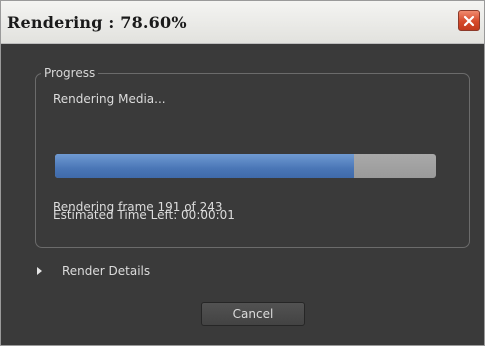 The image size is (485, 346). I want to click on progress-group-legend: Progress, so click(70, 73).